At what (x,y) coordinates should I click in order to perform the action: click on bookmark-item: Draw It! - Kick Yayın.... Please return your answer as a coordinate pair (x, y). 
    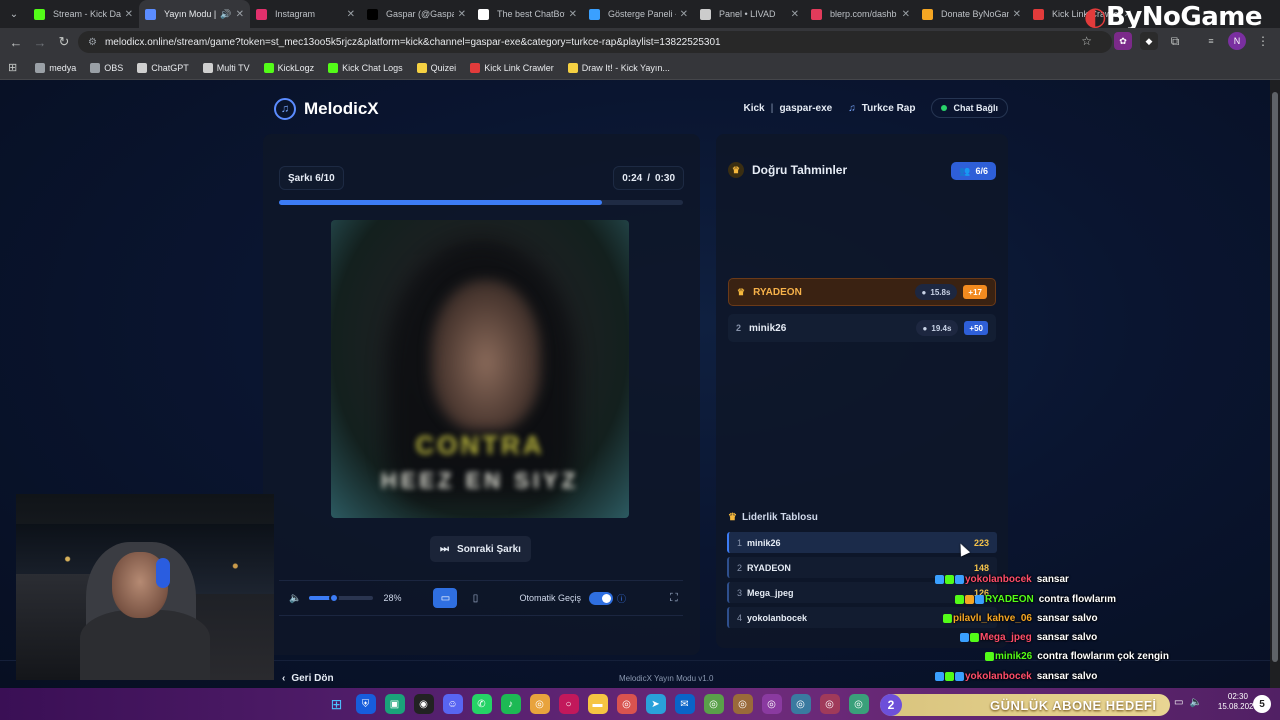
    Looking at the image, I should click on (618, 67).